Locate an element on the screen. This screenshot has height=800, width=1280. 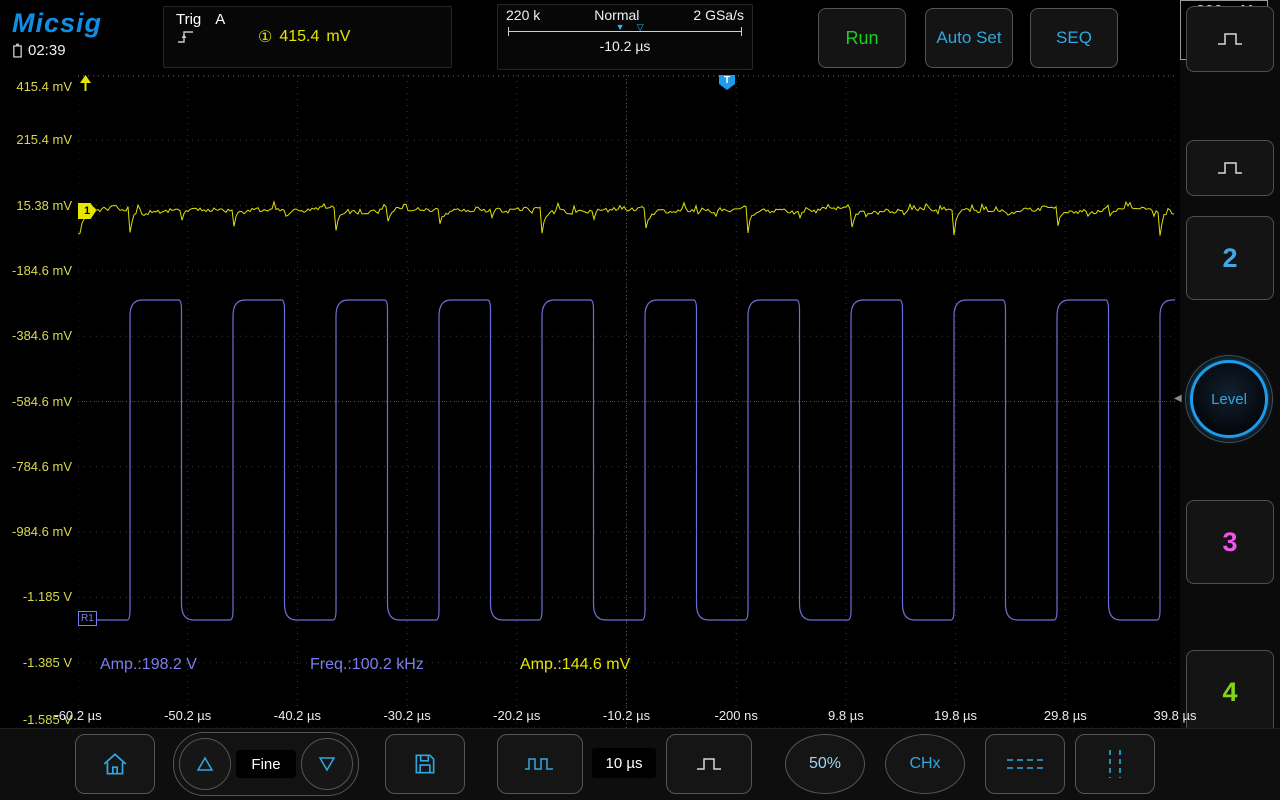
vertical-dashed-icon is located at coordinates (1115, 764).